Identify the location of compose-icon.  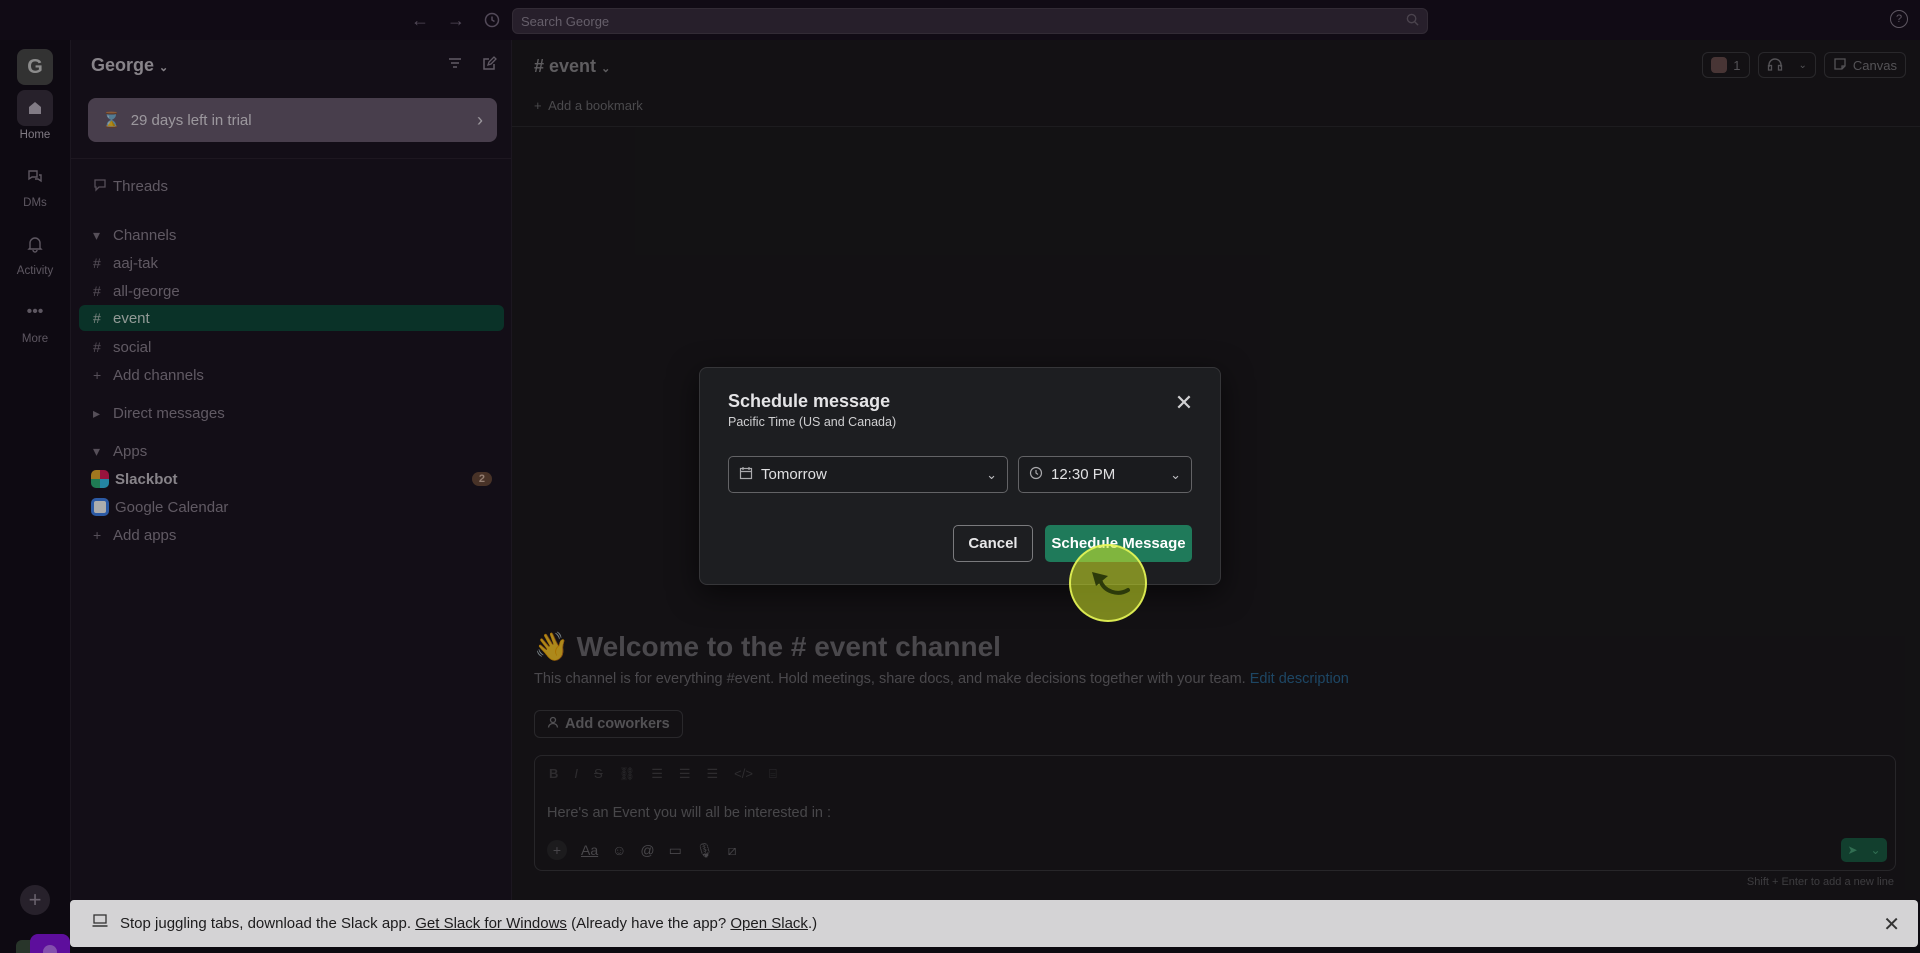
(489, 66).